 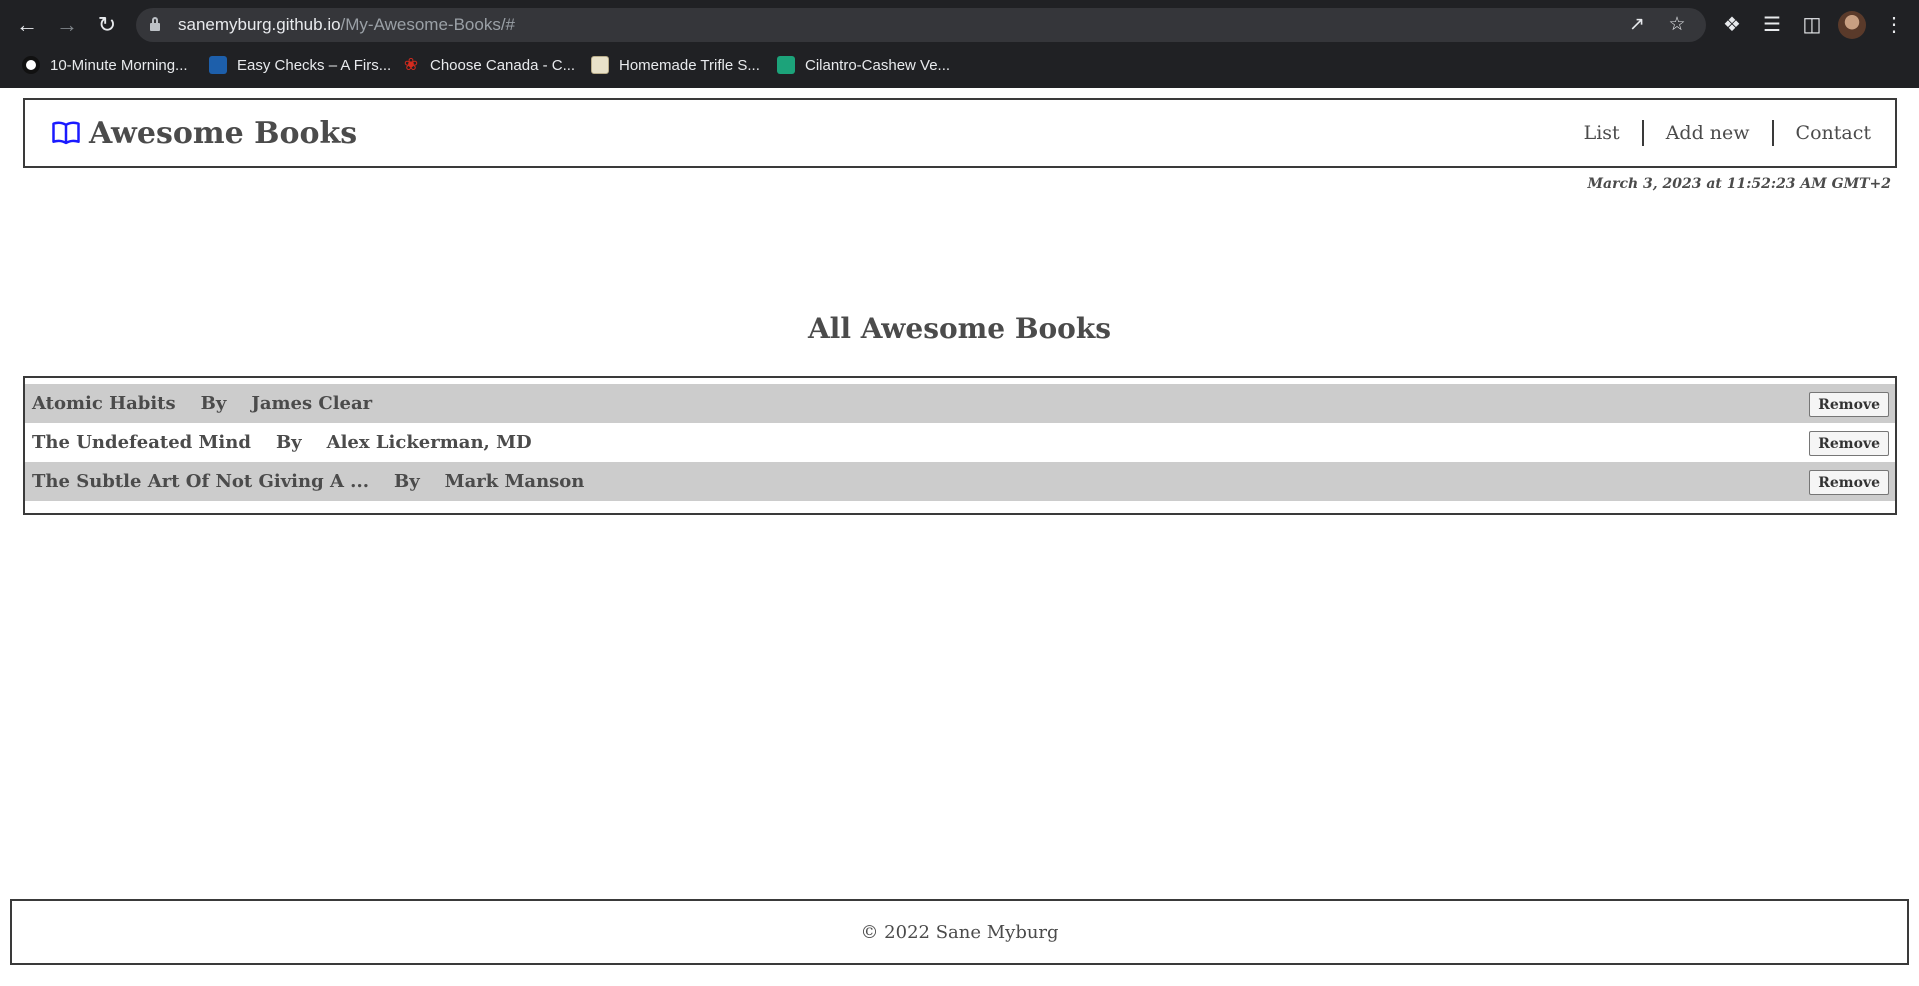 I want to click on side-panel-icon: ◫, so click(x=1812, y=25).